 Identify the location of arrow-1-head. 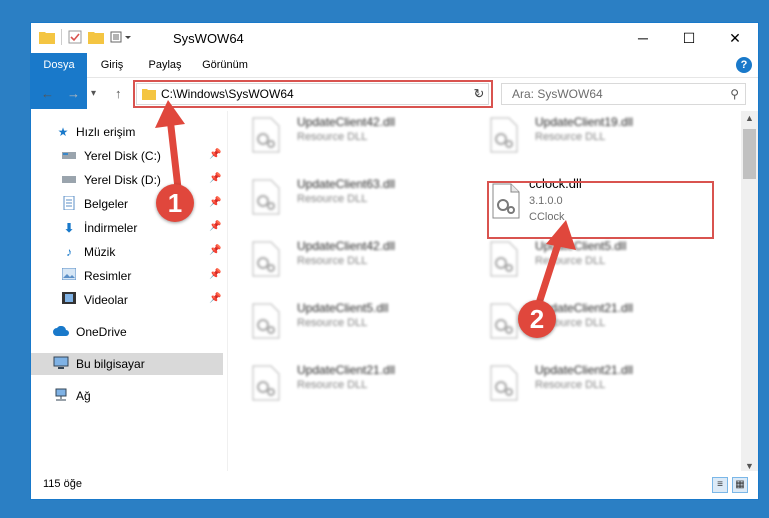
(170, 114).